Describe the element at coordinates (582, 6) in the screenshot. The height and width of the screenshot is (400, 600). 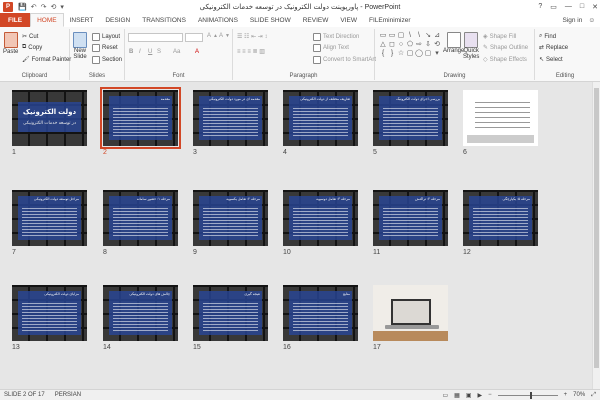
I see `maximize-button: □` at that location.